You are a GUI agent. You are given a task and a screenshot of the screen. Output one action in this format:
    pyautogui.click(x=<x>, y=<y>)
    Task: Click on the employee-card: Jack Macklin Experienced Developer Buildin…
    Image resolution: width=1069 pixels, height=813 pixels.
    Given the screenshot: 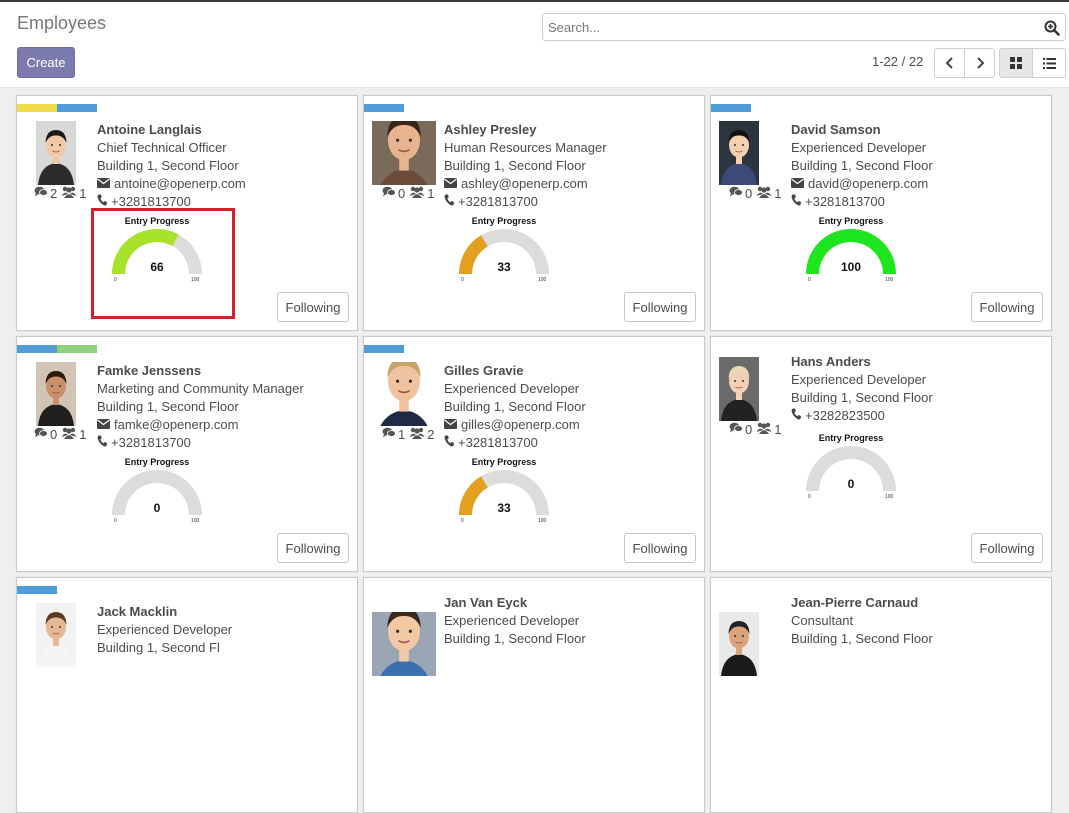 What is the action you would take?
    pyautogui.click(x=187, y=695)
    